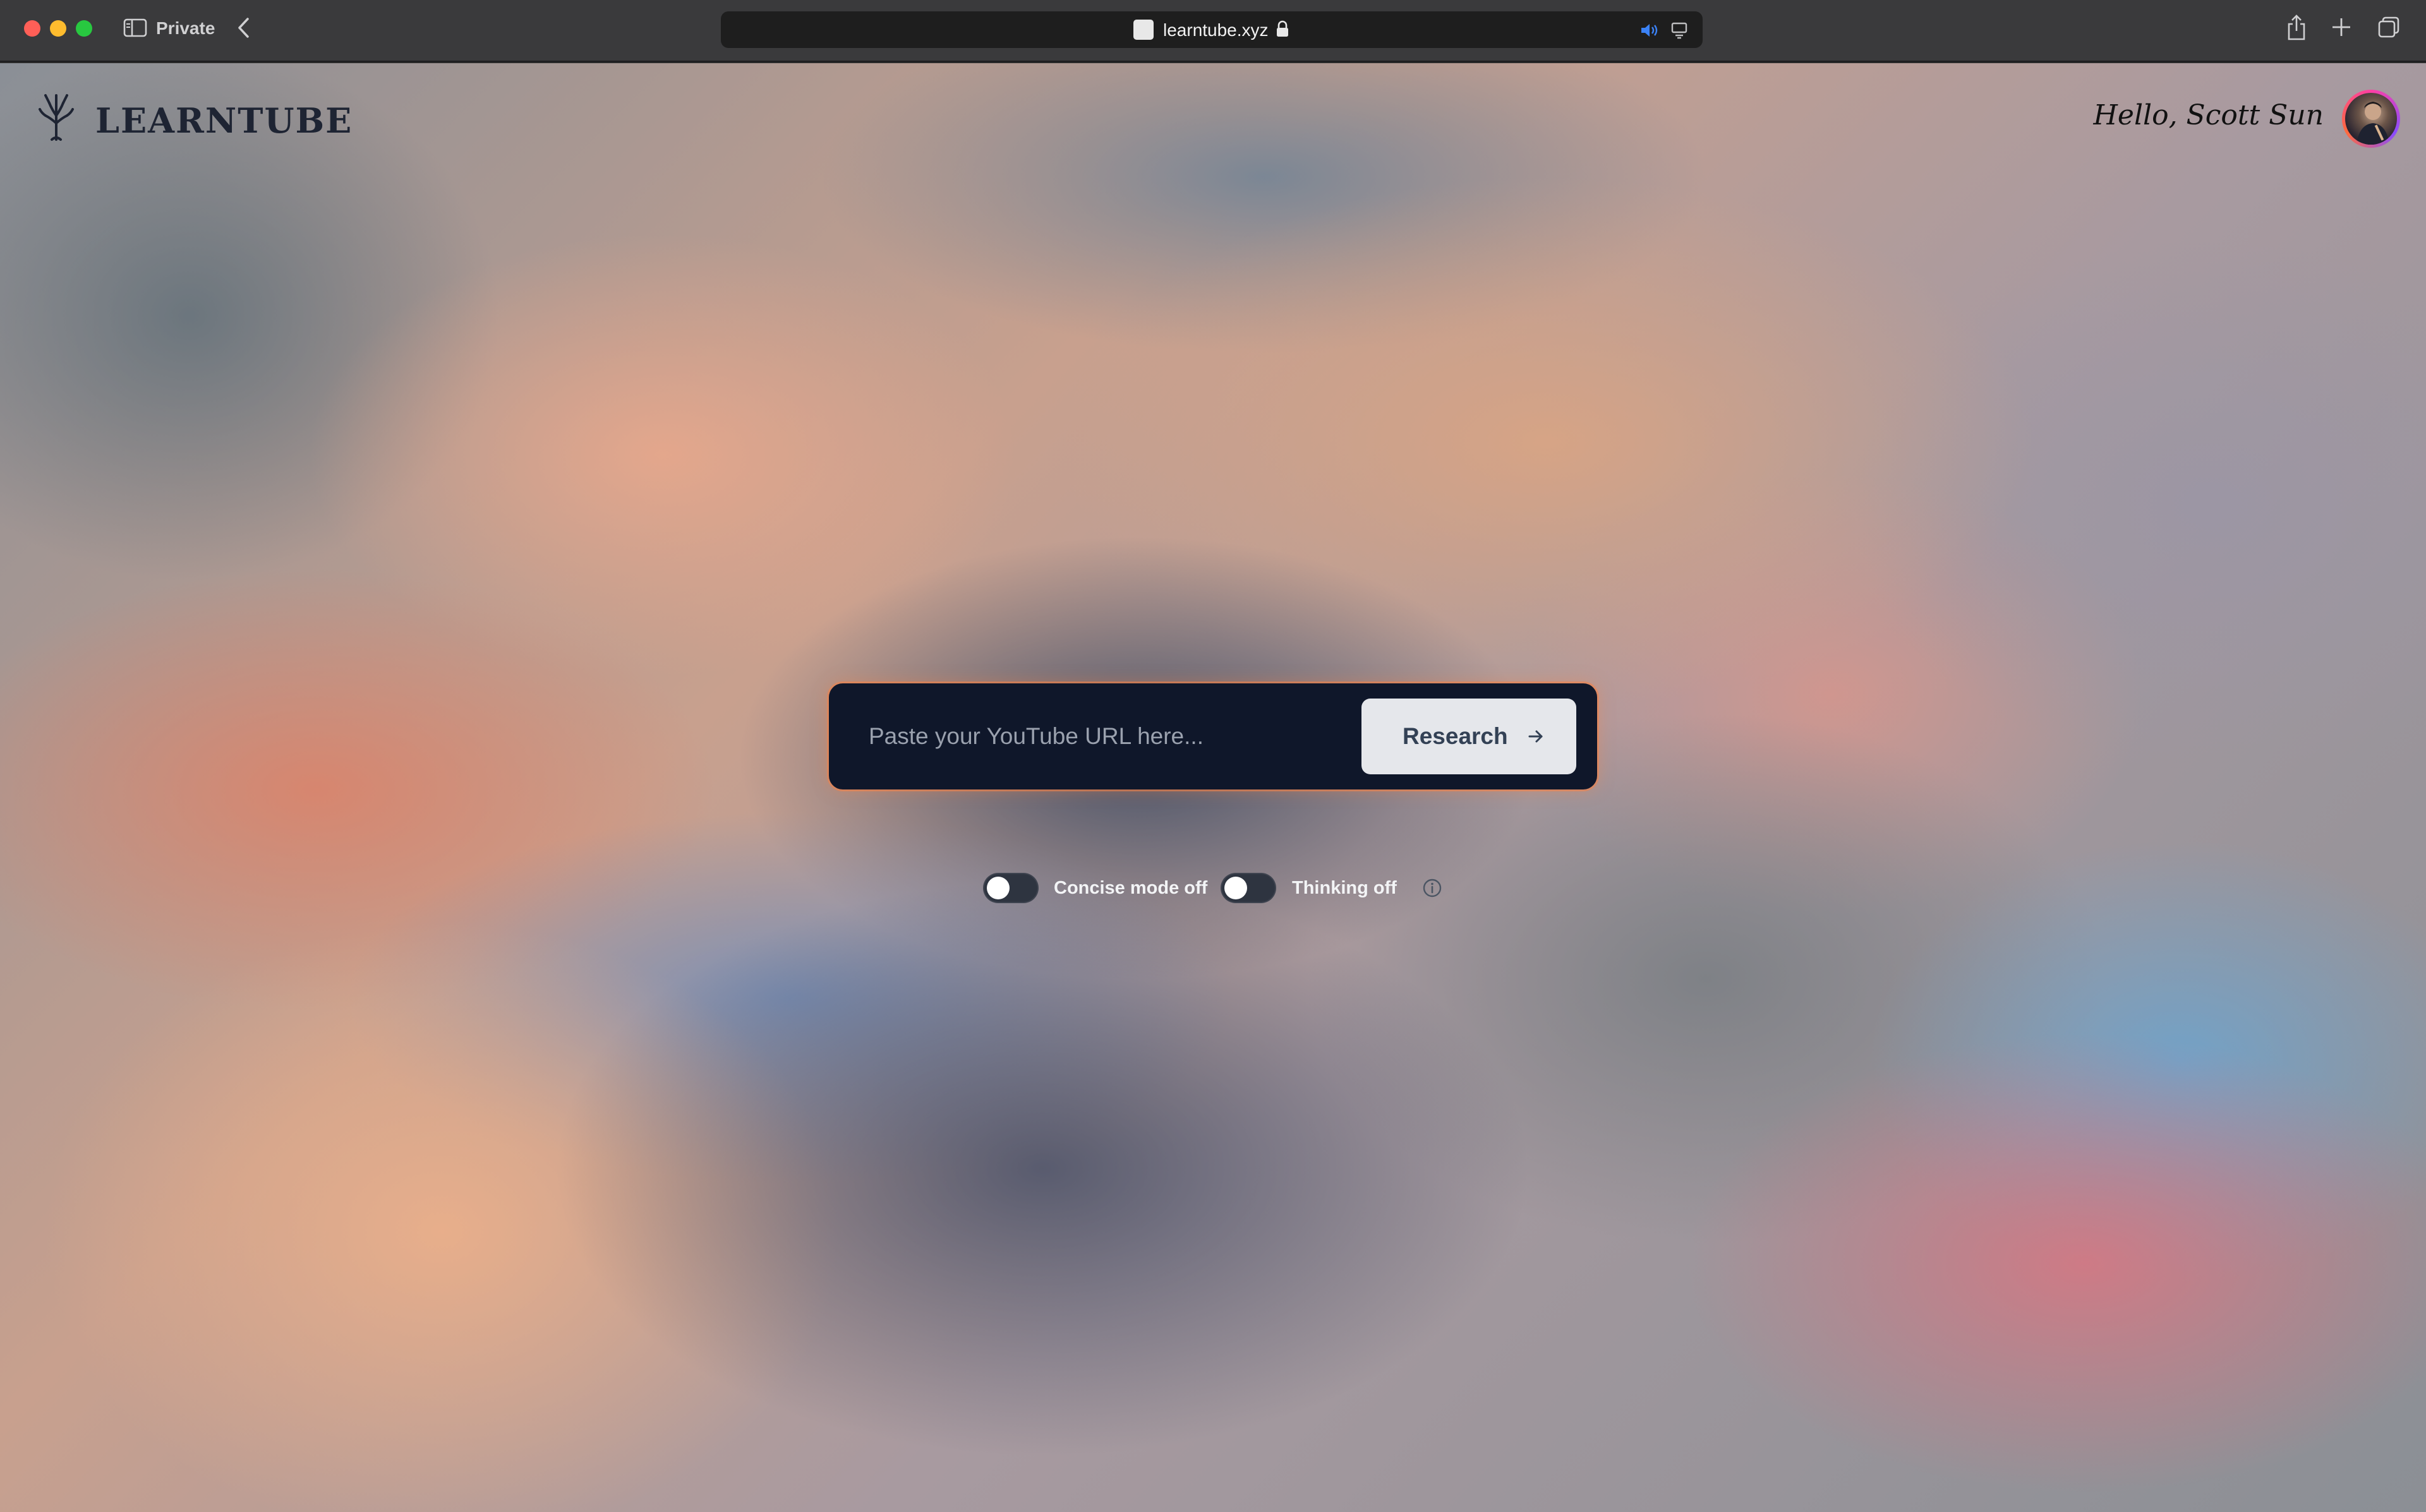 This screenshot has height=1512, width=2426. Describe the element at coordinates (1143, 30) in the screenshot. I see `site-favicon` at that location.